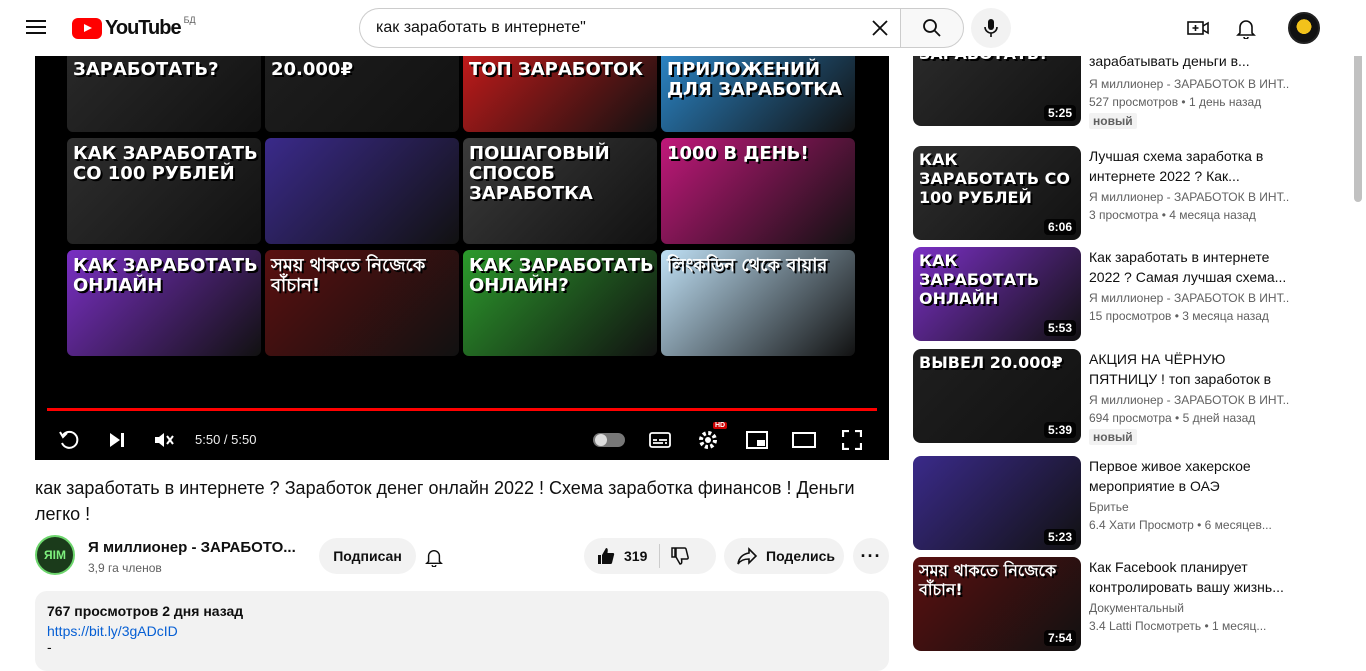  What do you see at coordinates (362, 191) in the screenshot?
I see `endscreen-video-thumbnail` at bounding box center [362, 191].